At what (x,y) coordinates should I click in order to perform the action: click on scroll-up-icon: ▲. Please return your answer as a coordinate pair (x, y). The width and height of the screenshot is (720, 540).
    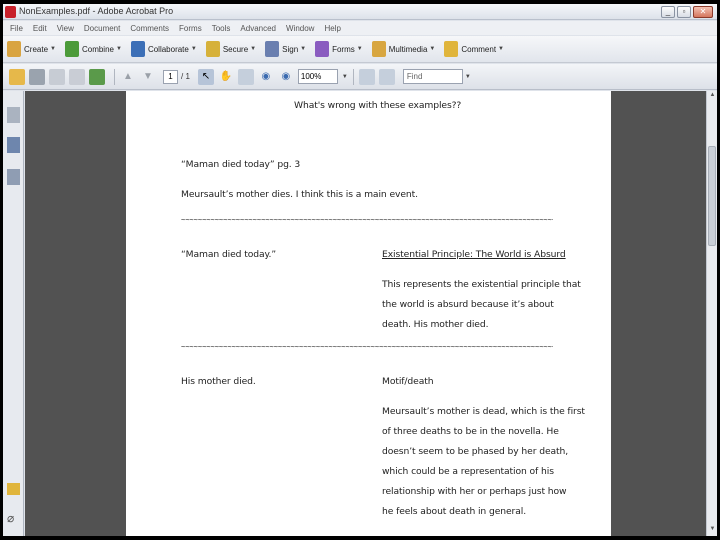
    Looking at the image, I should click on (712, 96).